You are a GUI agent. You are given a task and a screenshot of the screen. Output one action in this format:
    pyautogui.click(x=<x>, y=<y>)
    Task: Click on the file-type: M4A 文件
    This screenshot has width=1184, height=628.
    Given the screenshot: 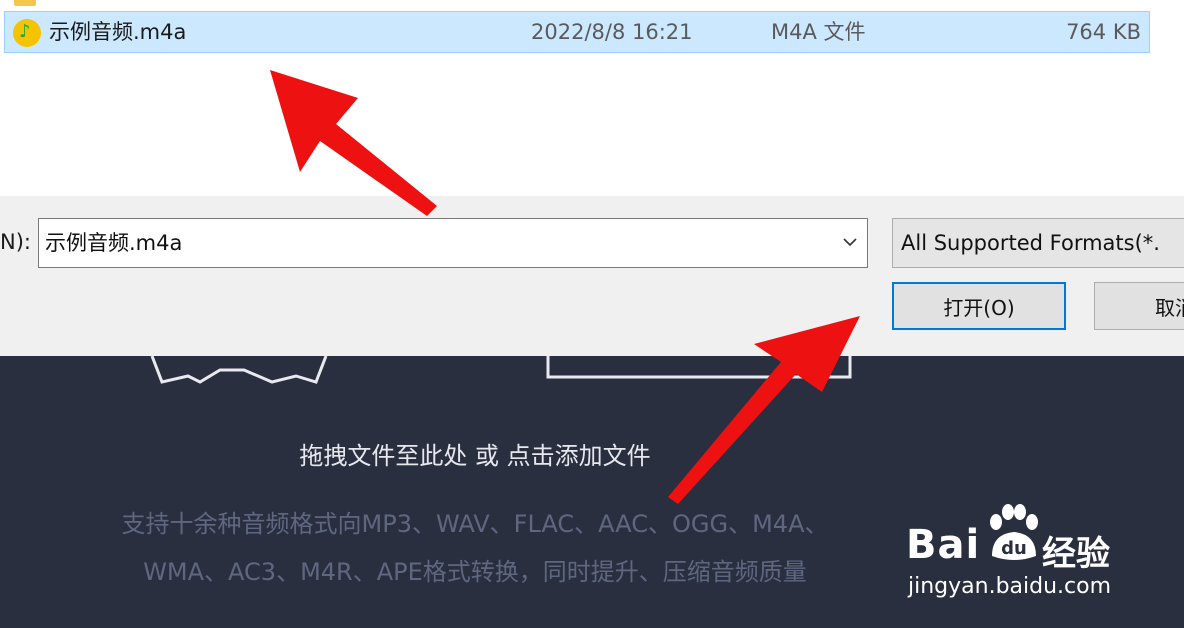 What is the action you would take?
    pyautogui.click(x=818, y=32)
    